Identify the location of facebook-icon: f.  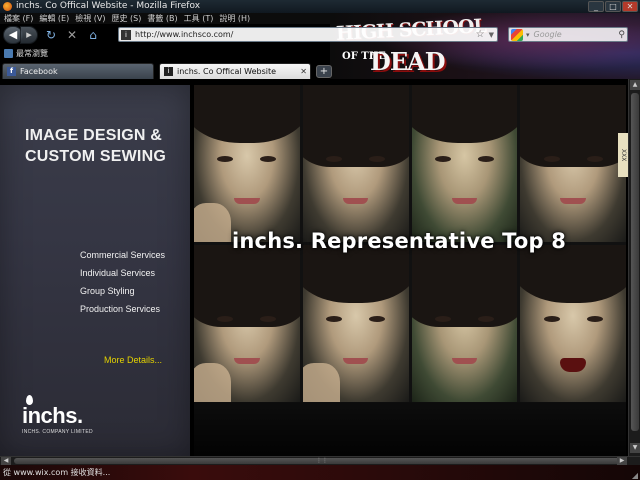
(11, 71).